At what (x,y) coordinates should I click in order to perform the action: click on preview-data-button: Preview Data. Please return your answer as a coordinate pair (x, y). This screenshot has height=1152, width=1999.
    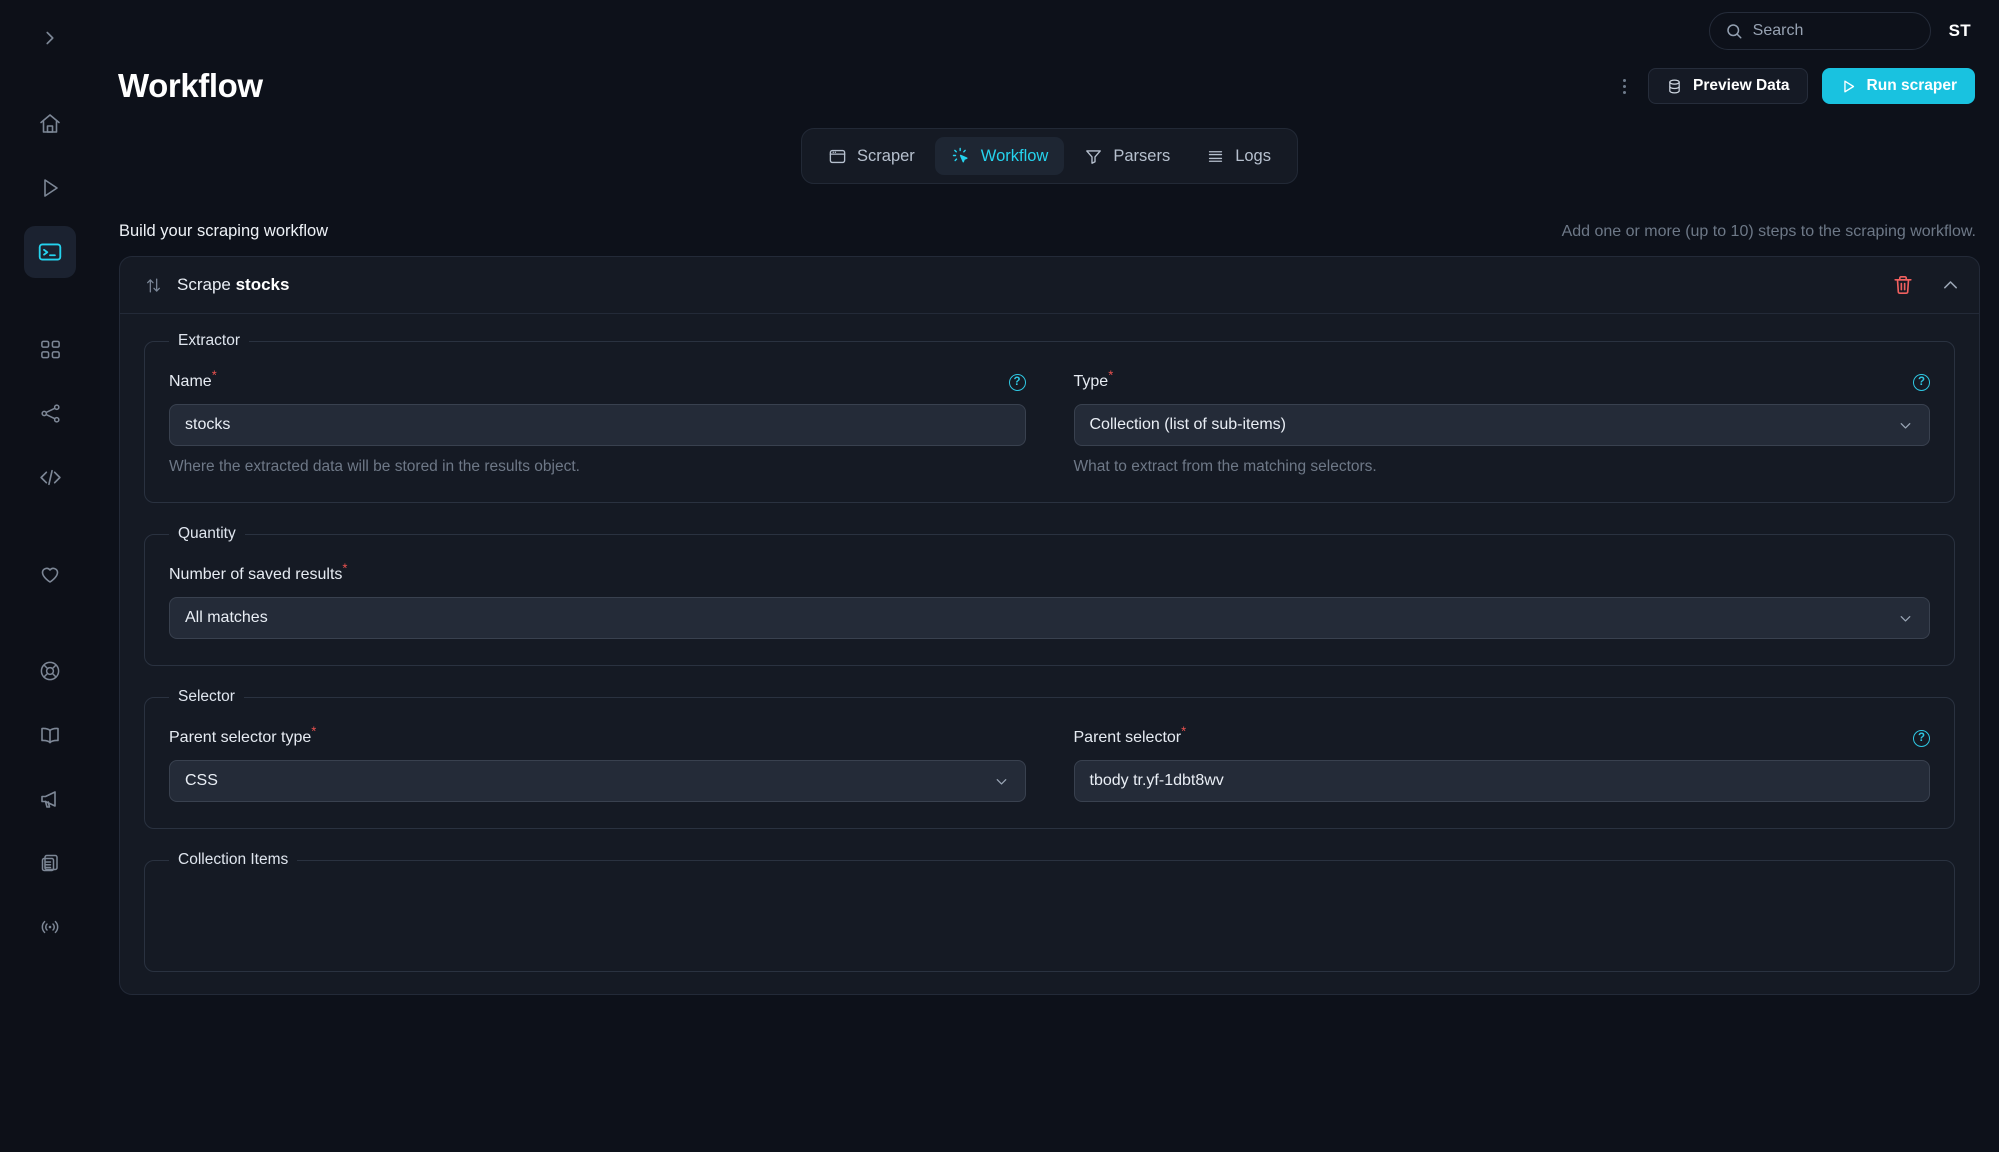
    Looking at the image, I should click on (1728, 86).